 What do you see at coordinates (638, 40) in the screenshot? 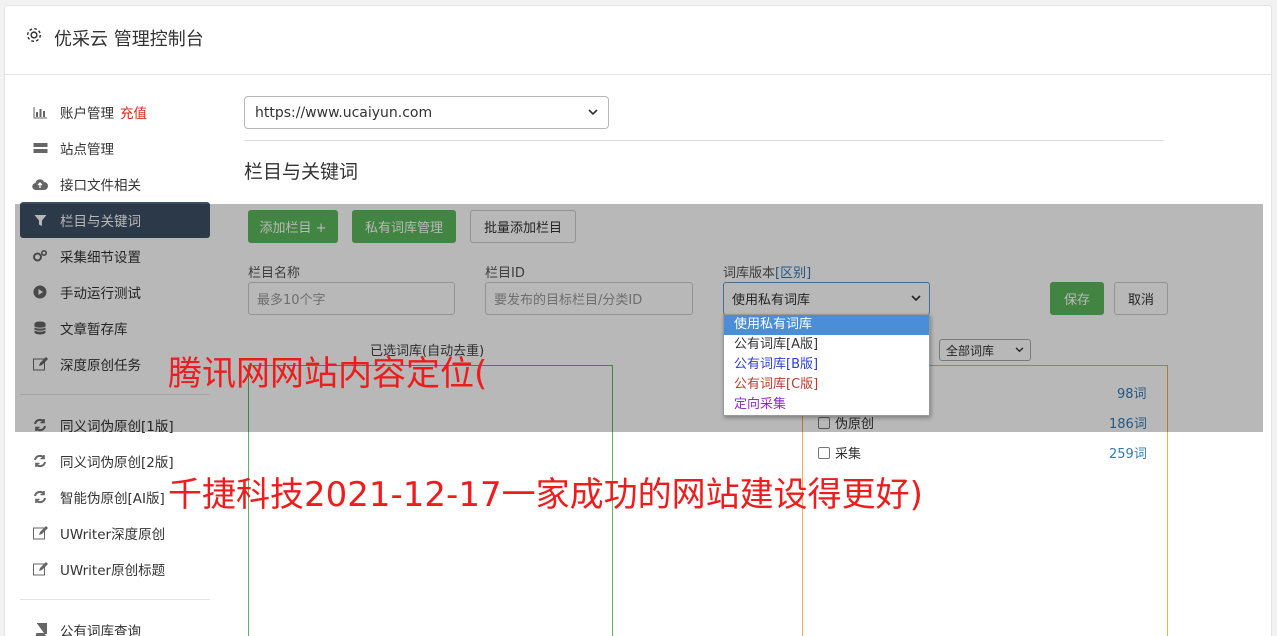
I see `header: 优采云 管理控制台` at bounding box center [638, 40].